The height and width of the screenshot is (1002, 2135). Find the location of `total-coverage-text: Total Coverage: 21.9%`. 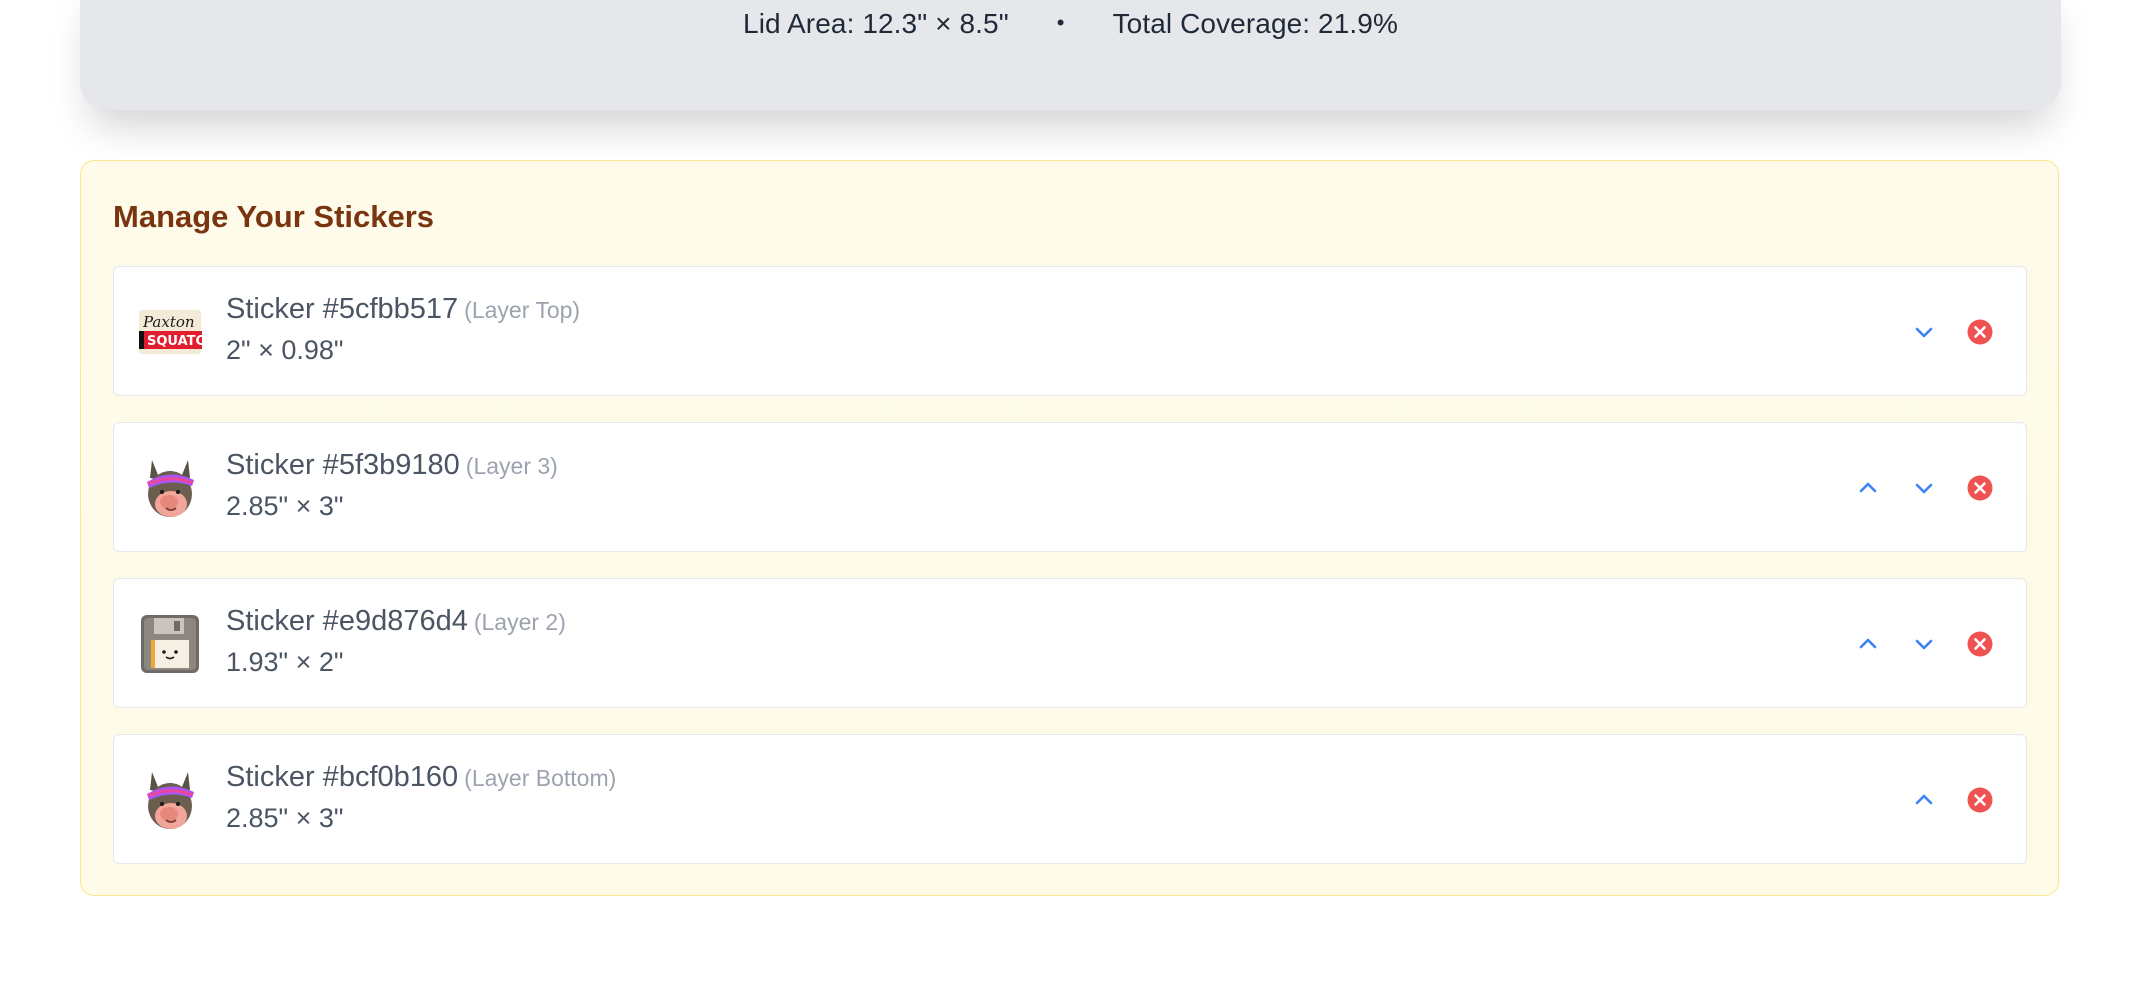

total-coverage-text: Total Coverage: 21.9% is located at coordinates (1255, 23).